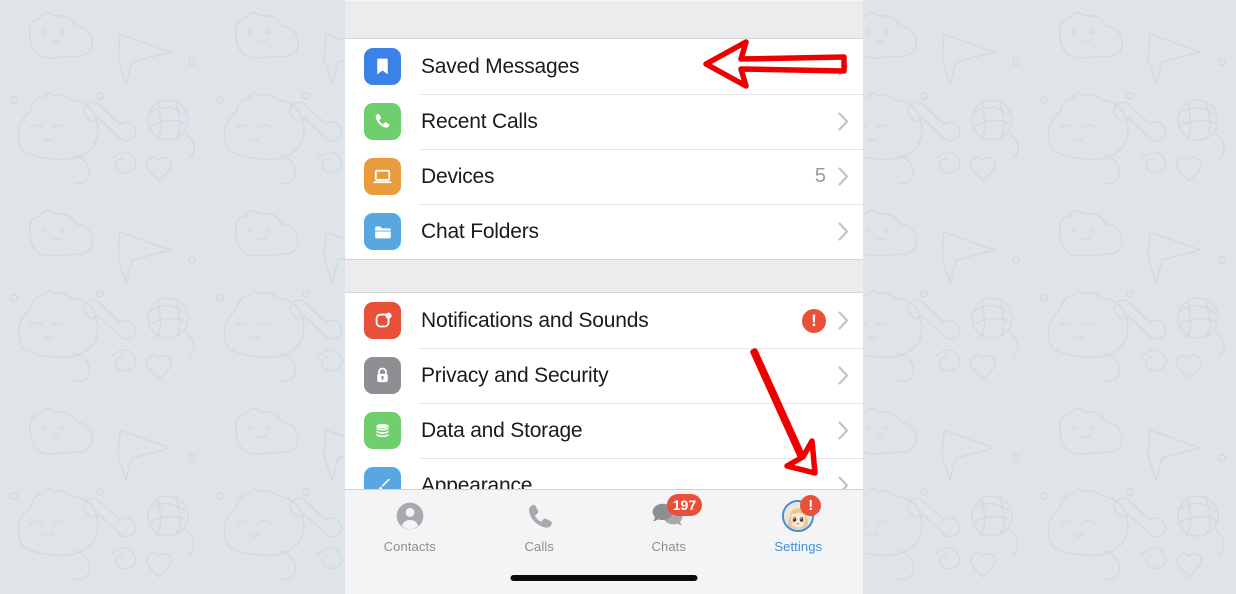 This screenshot has width=1236, height=594. What do you see at coordinates (604, 21) in the screenshot?
I see `screen-top-gap` at bounding box center [604, 21].